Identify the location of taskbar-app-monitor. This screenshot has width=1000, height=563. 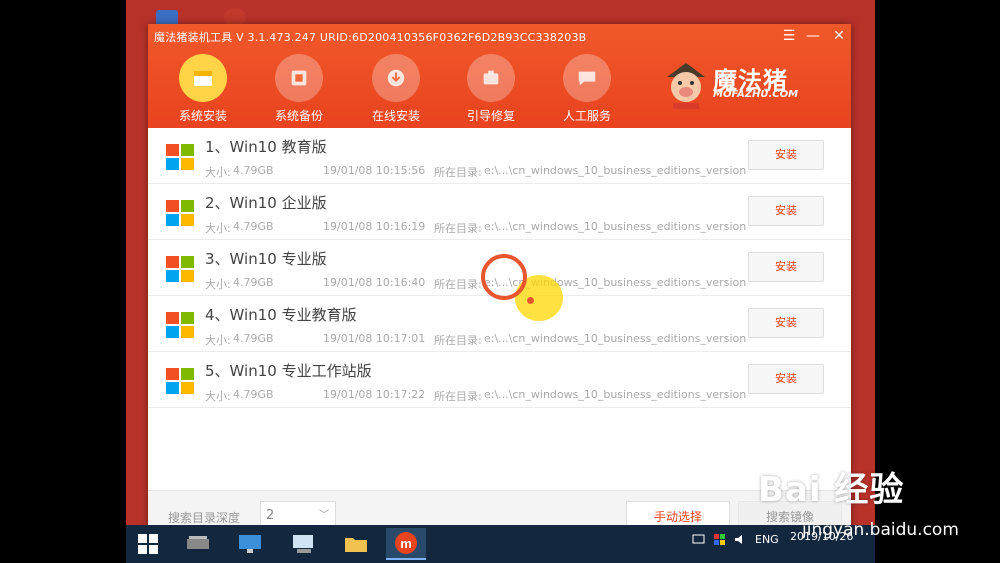
(250, 544).